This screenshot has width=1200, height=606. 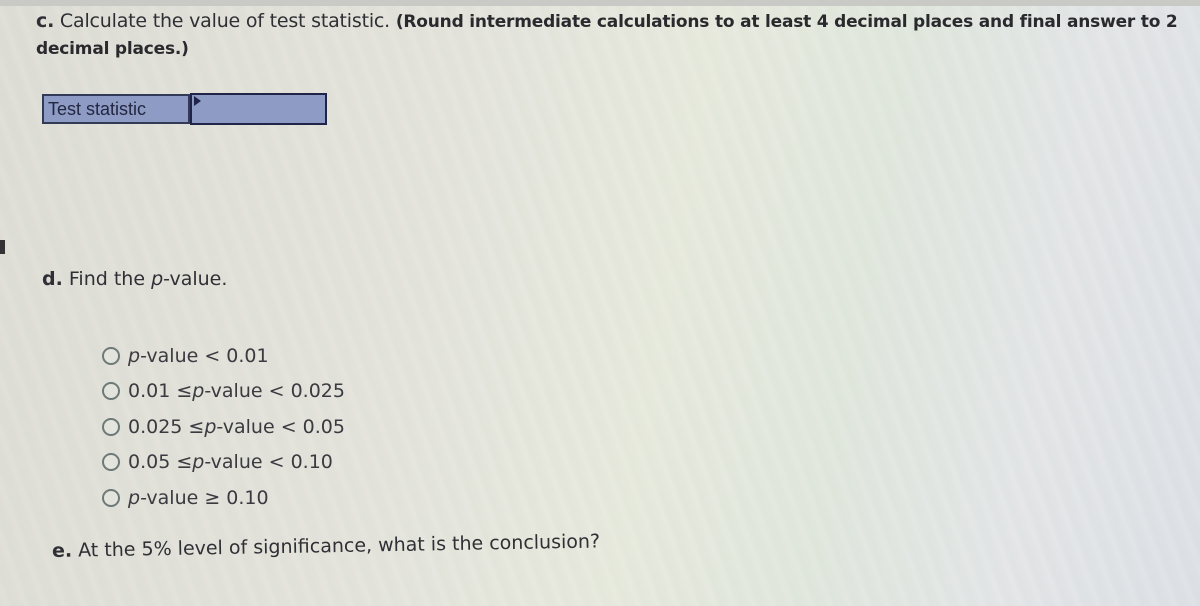 I want to click on p-value-option-2: 0.01 ≤ p -value < 0.025, so click(x=223, y=392).